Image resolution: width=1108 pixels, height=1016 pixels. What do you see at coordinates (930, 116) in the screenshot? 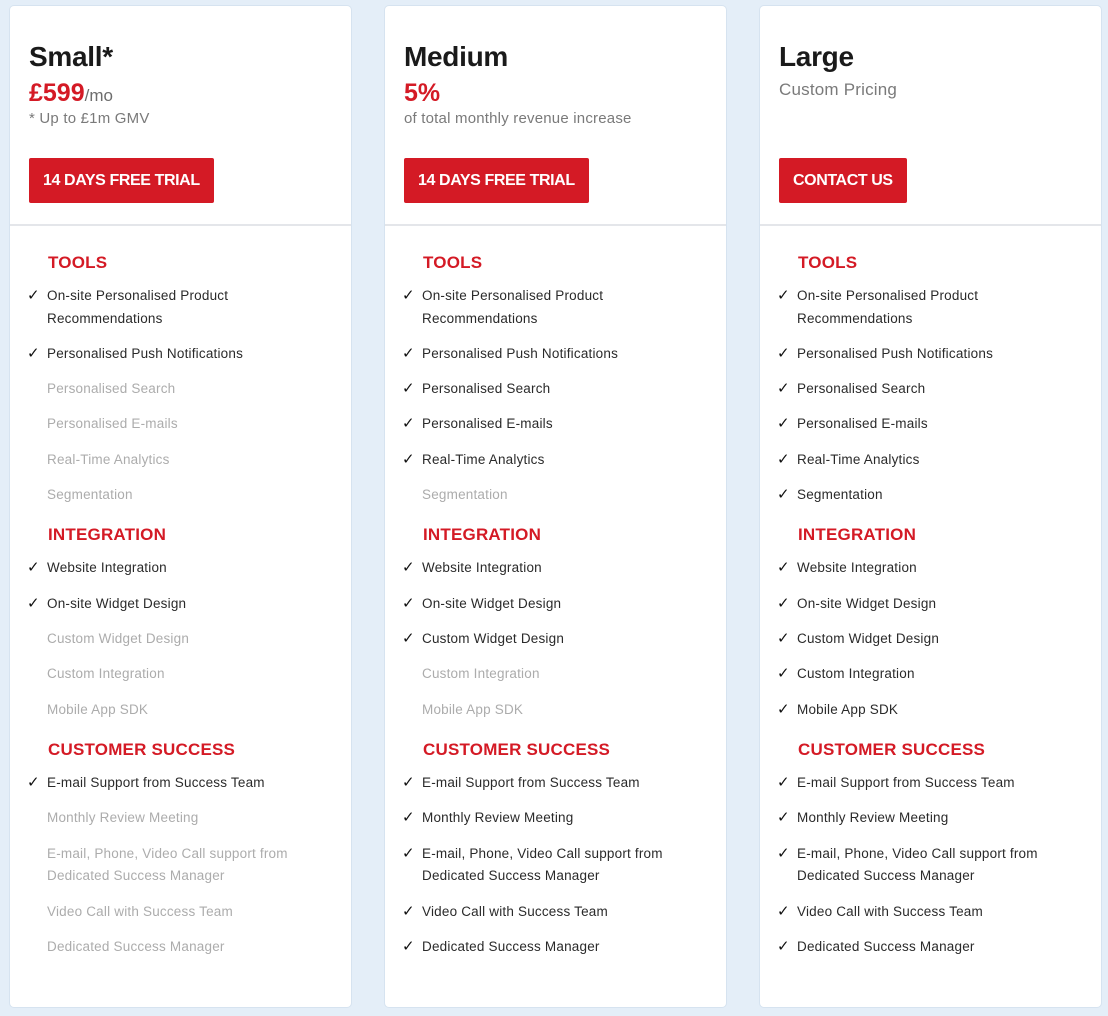
I see `plan-header: Large Custom Pricing CONTACT US` at bounding box center [930, 116].